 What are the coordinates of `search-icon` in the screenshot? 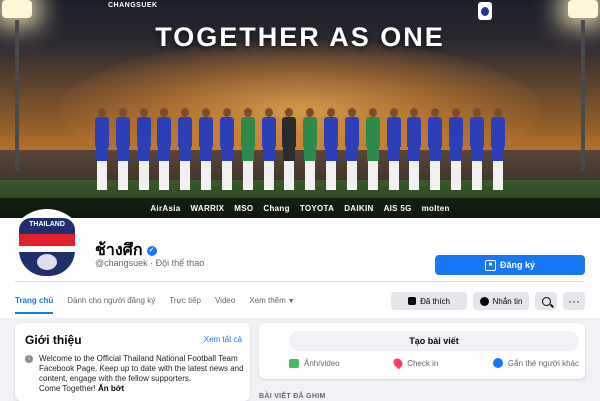 It's located at (546, 301).